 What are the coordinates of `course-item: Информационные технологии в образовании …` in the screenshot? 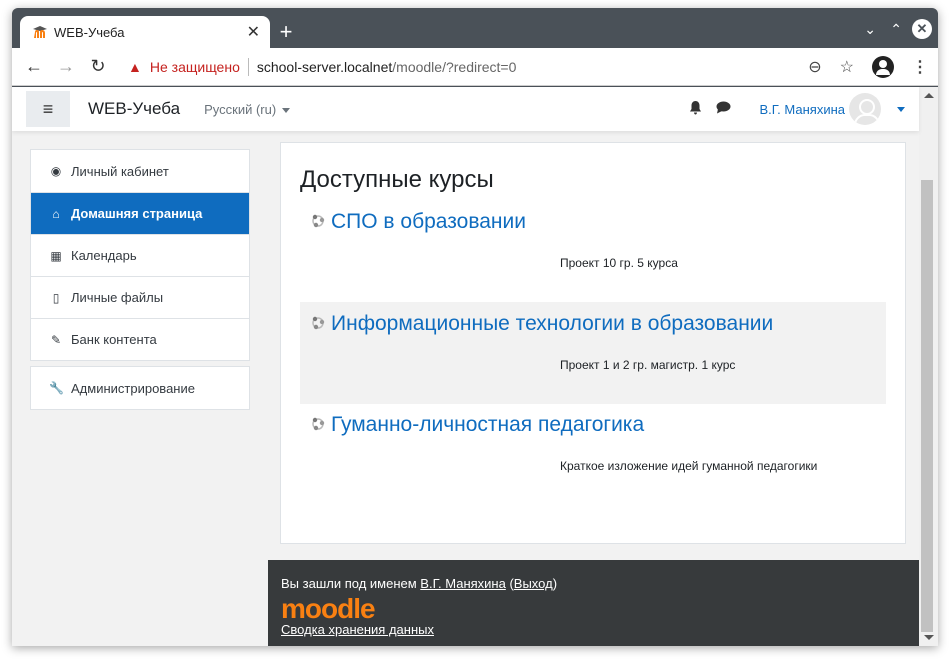 It's located at (593, 353).